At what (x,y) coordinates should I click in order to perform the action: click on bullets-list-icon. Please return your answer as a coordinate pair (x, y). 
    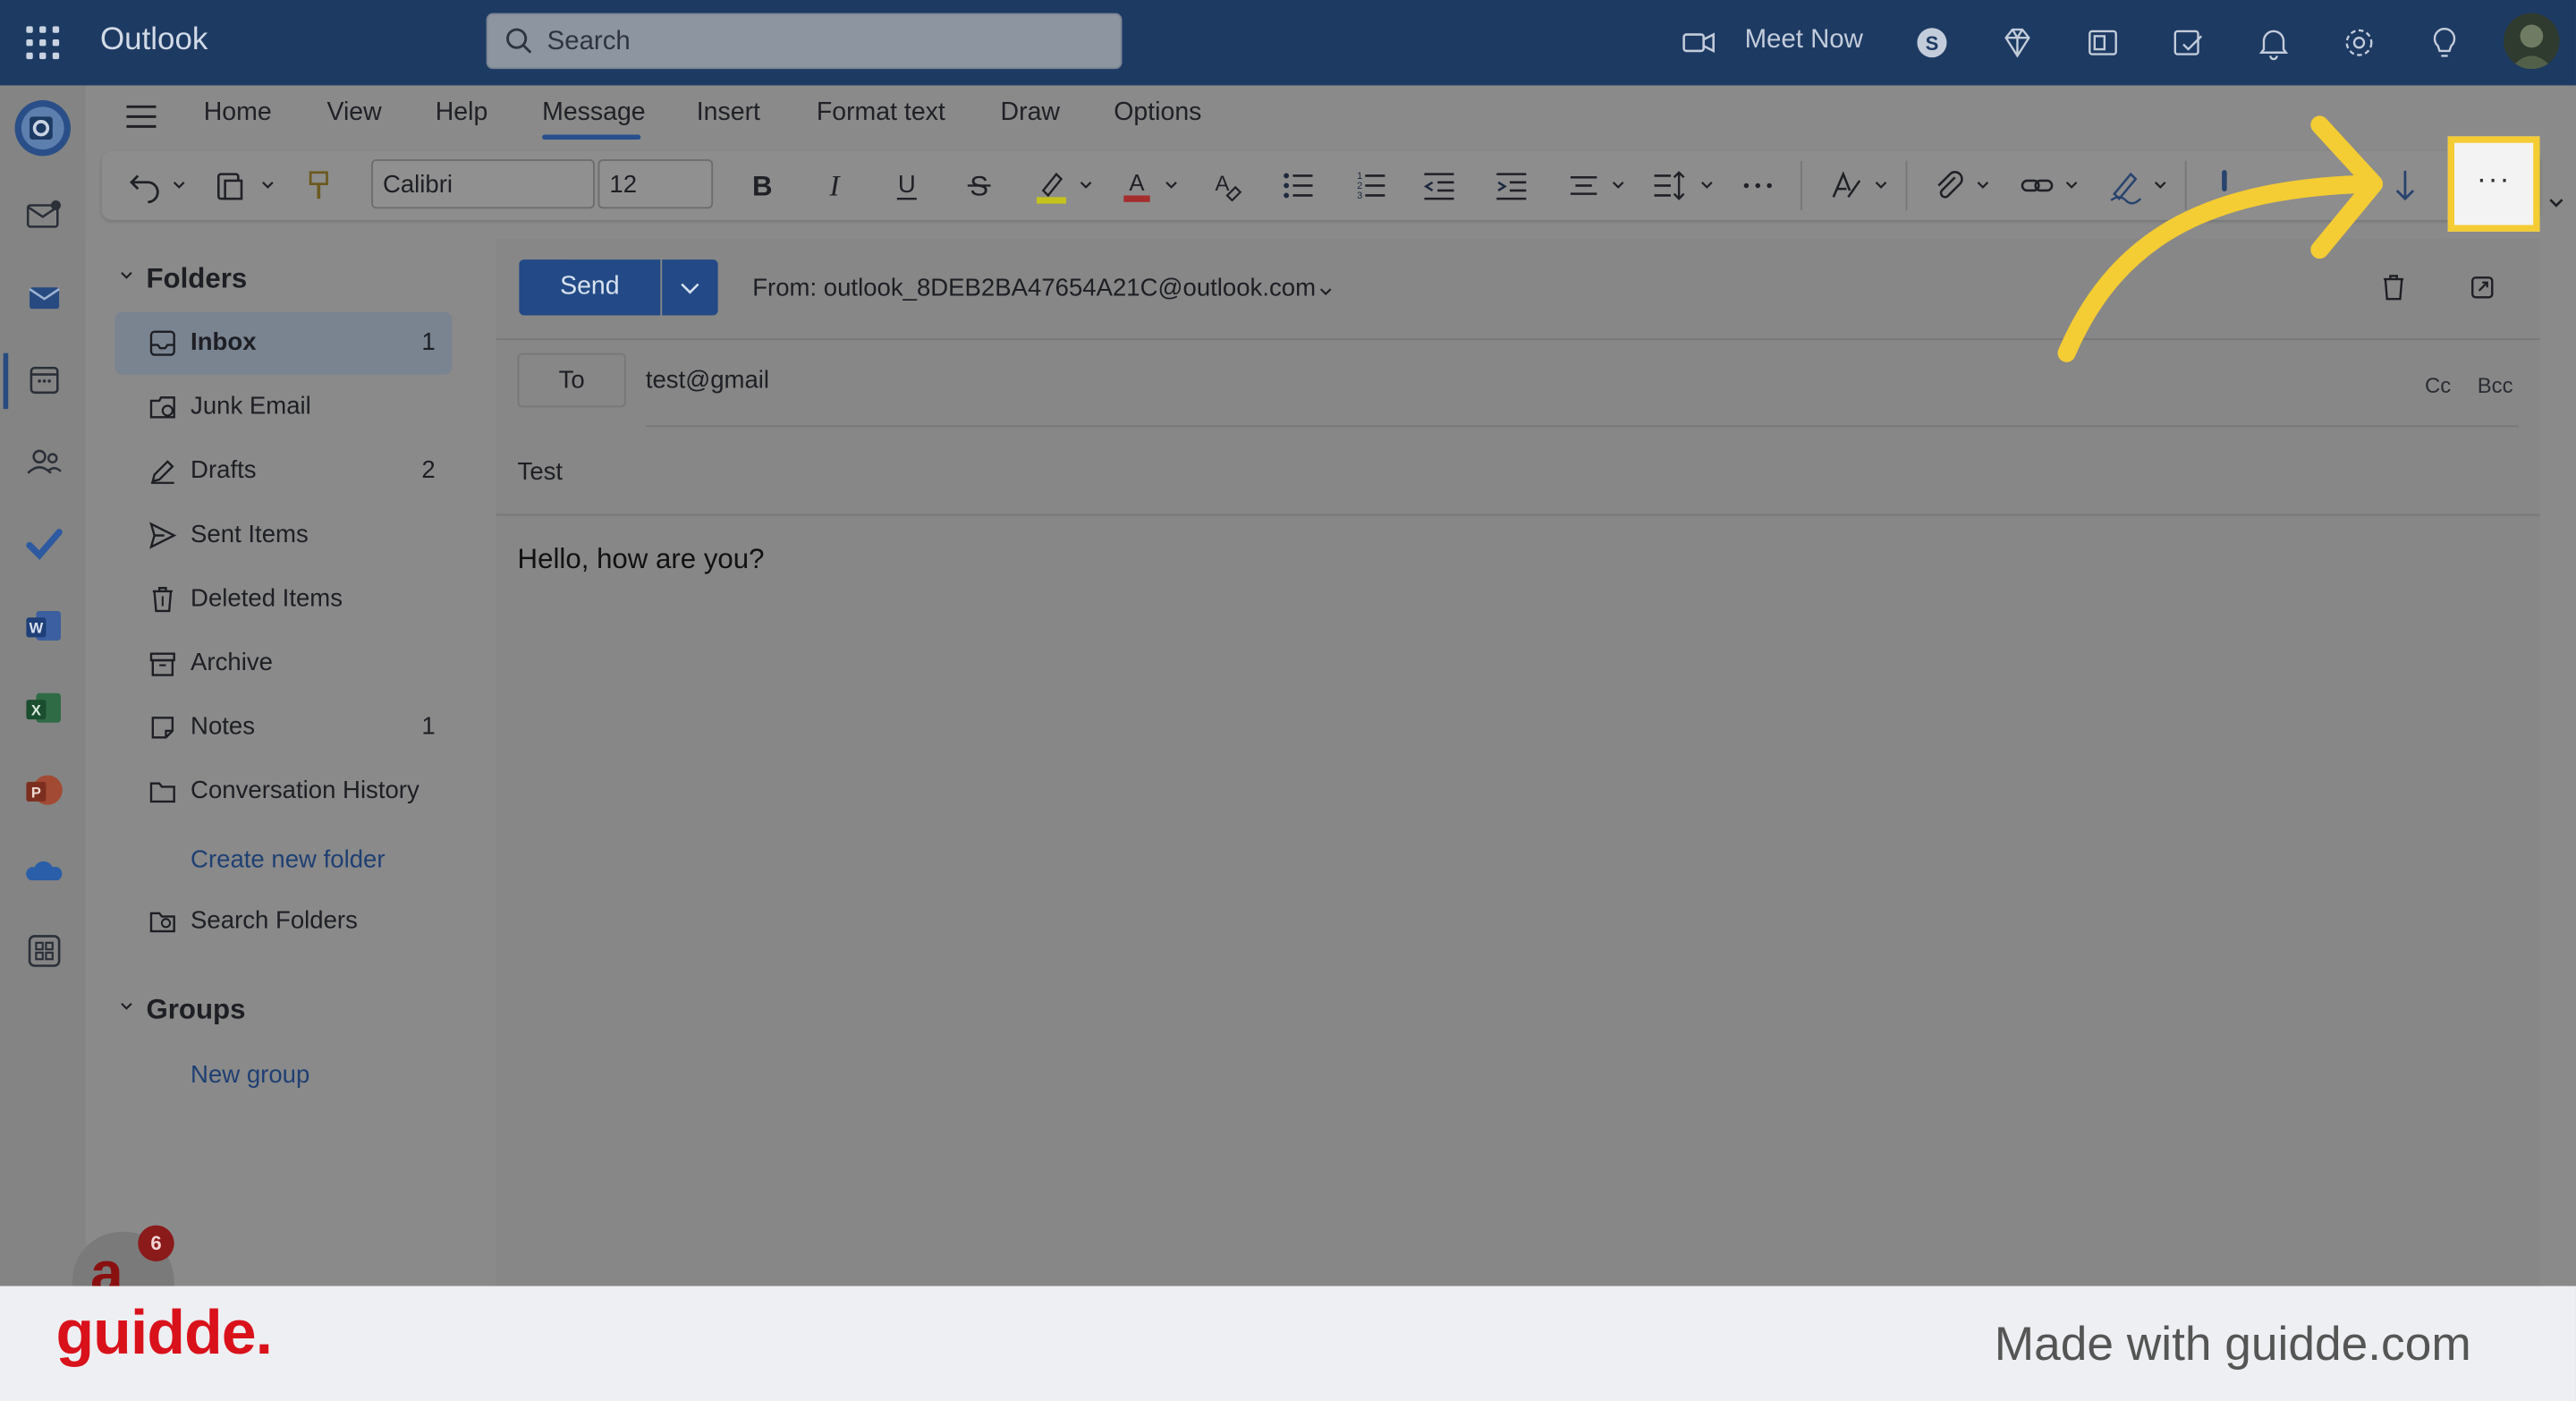
    Looking at the image, I should click on (1298, 185).